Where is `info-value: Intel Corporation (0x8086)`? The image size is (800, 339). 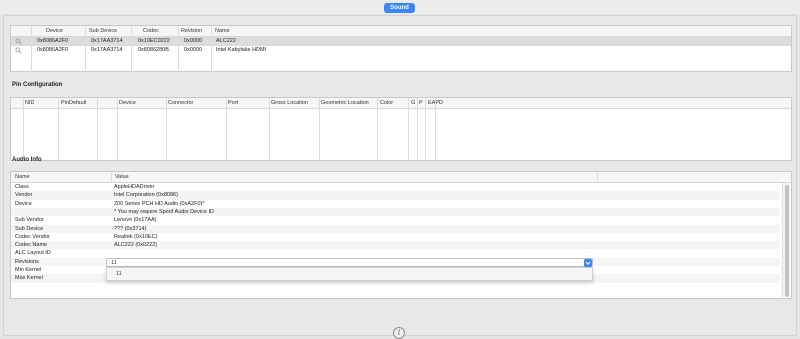 info-value: Intel Corporation (0x8086) is located at coordinates (146, 195).